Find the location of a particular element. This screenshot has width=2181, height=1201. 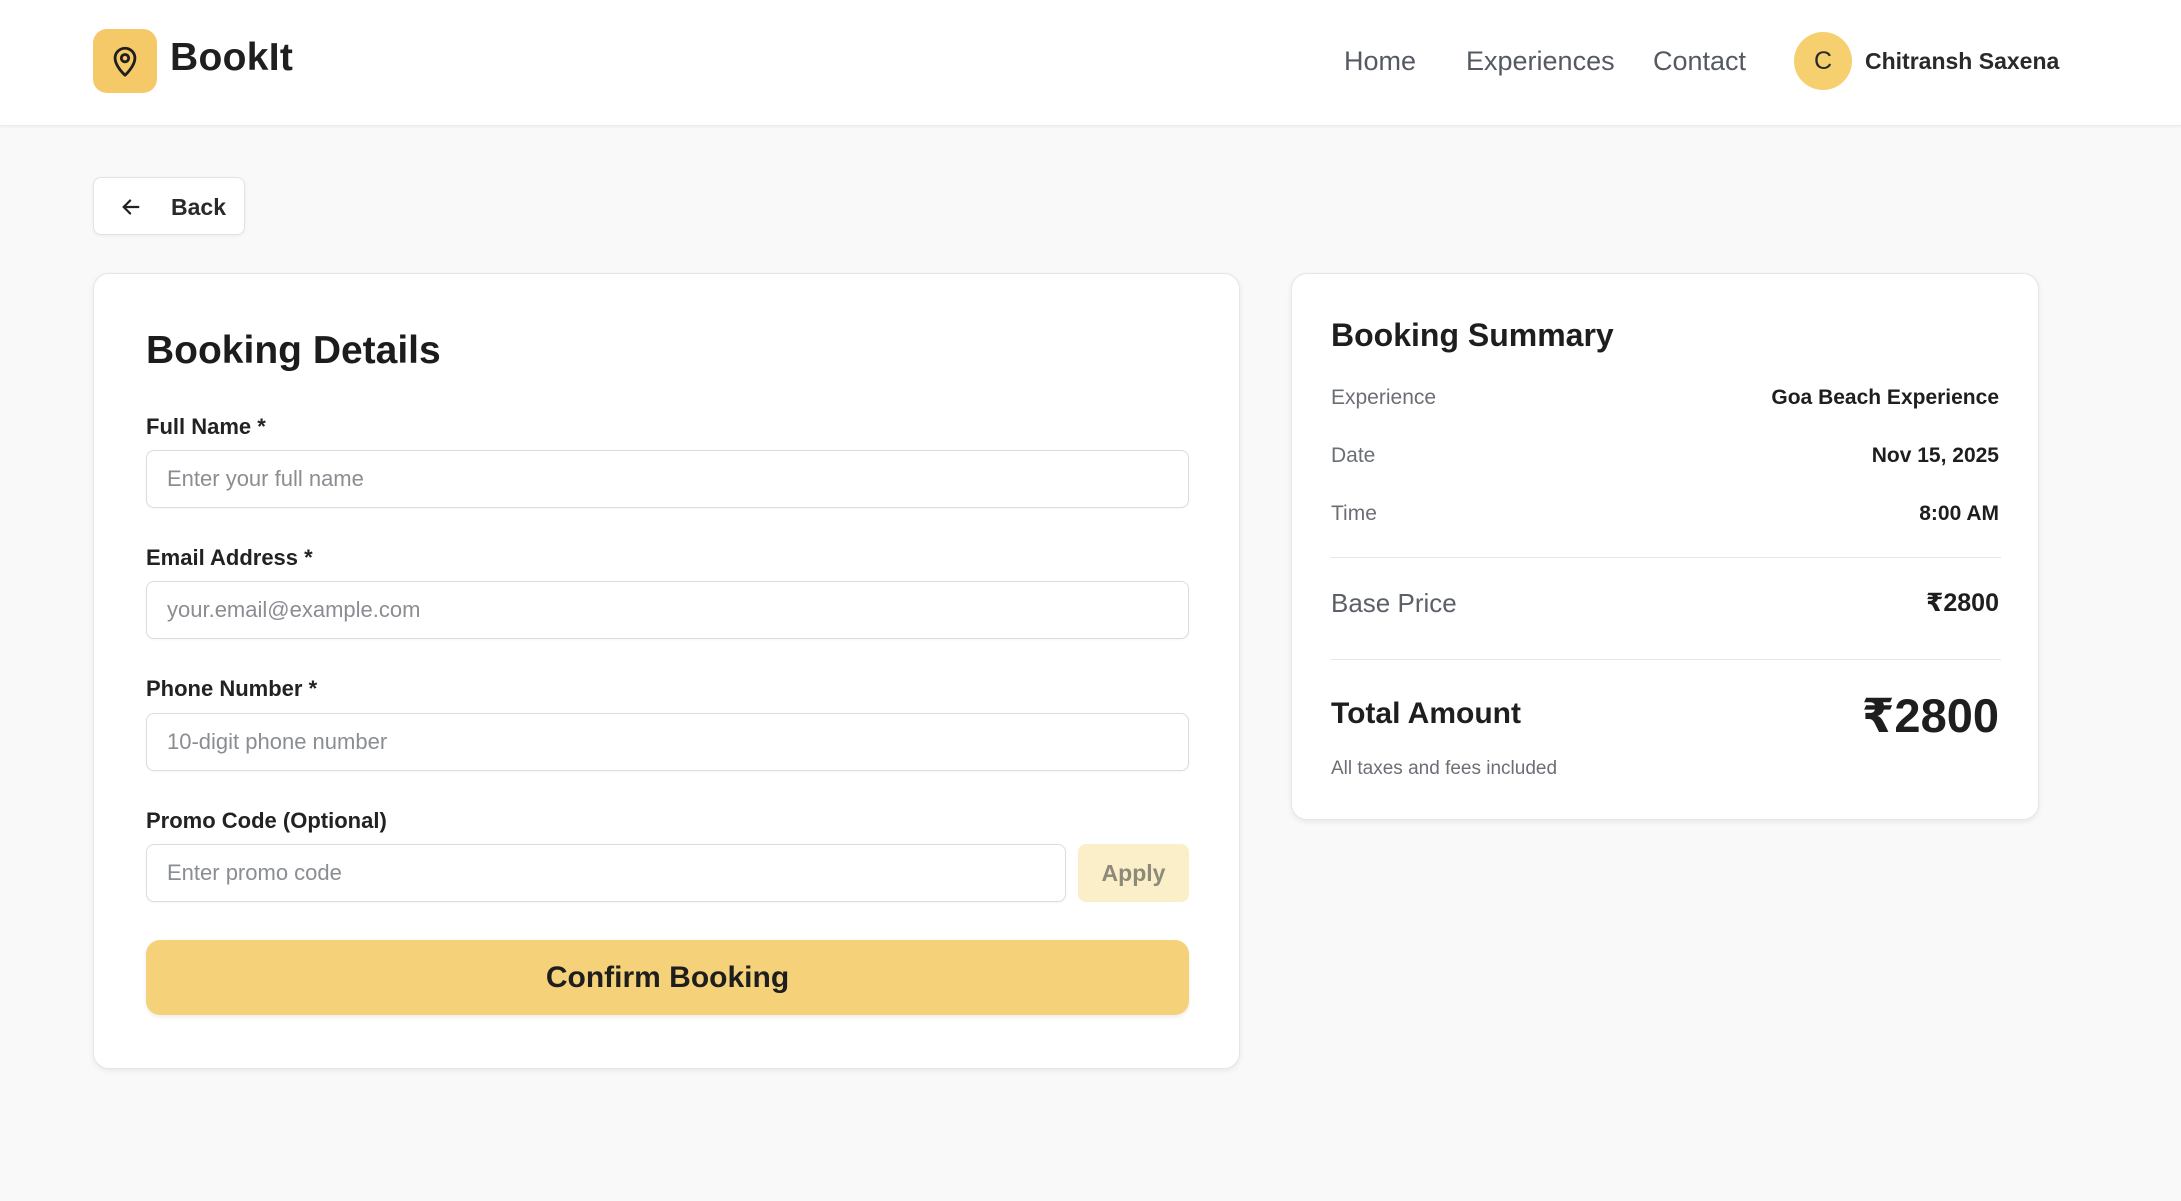

tax-note: All taxes and fees included is located at coordinates (1444, 768).